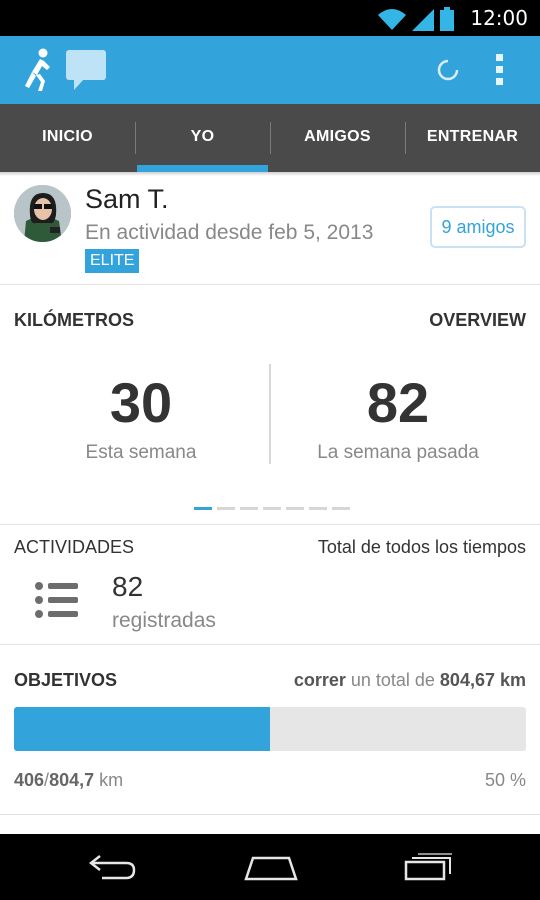  I want to click on goal-unit: km, so click(109, 780).